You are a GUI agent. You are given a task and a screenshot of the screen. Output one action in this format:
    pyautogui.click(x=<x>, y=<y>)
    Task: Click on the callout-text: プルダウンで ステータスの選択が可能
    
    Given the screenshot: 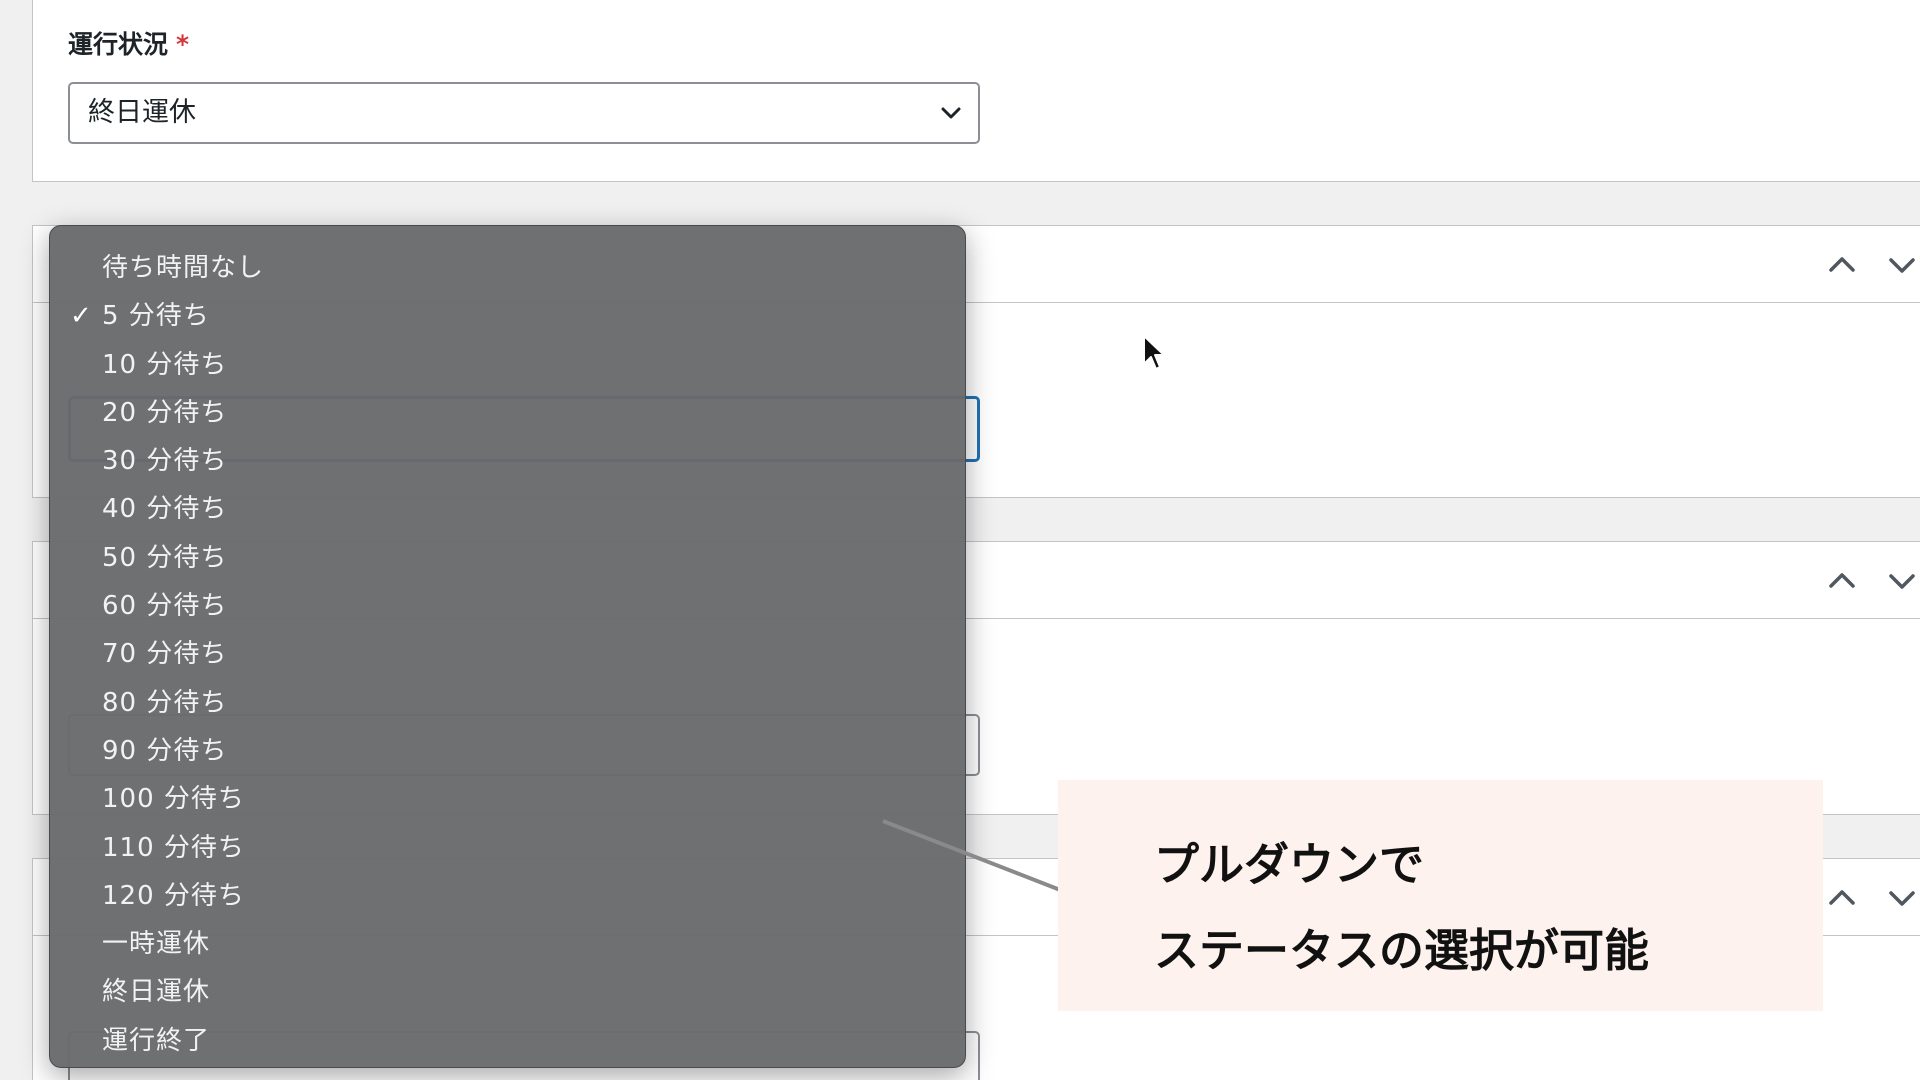 What is the action you would take?
    pyautogui.click(x=1401, y=908)
    